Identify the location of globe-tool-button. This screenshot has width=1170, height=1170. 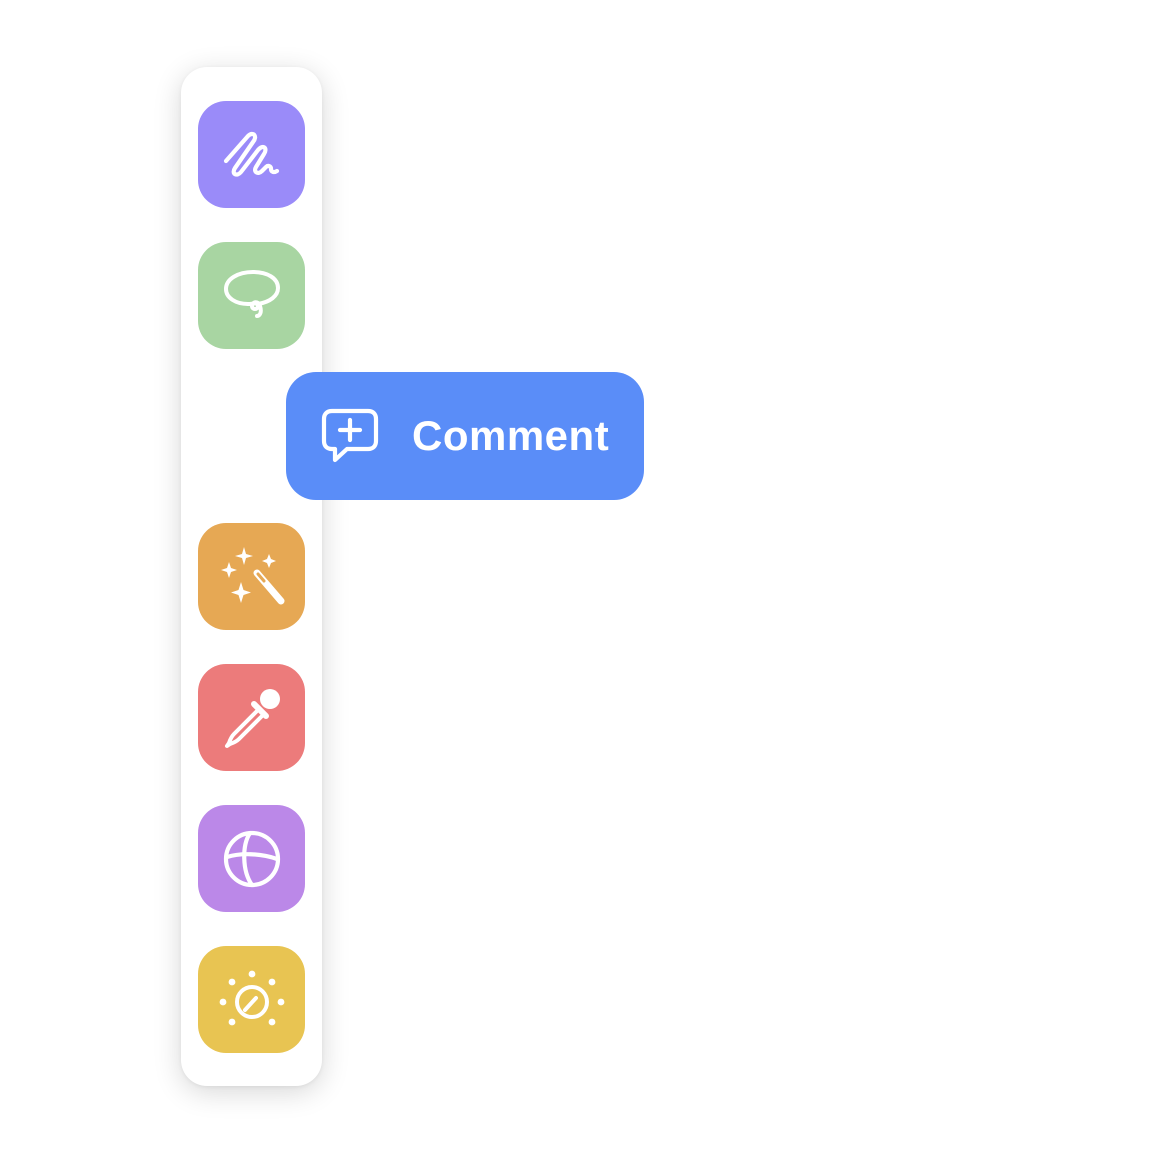
(251, 858).